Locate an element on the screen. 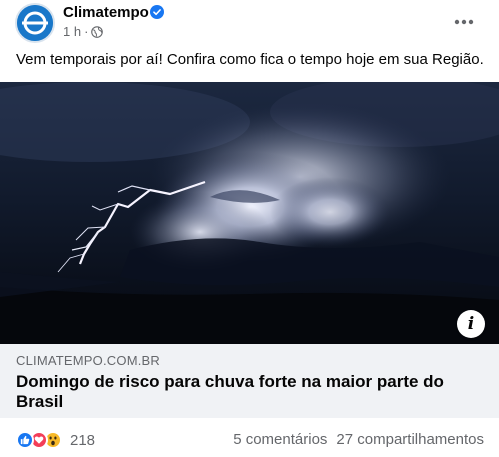  shares-count-link: 27 compartilhamentos is located at coordinates (410, 439).